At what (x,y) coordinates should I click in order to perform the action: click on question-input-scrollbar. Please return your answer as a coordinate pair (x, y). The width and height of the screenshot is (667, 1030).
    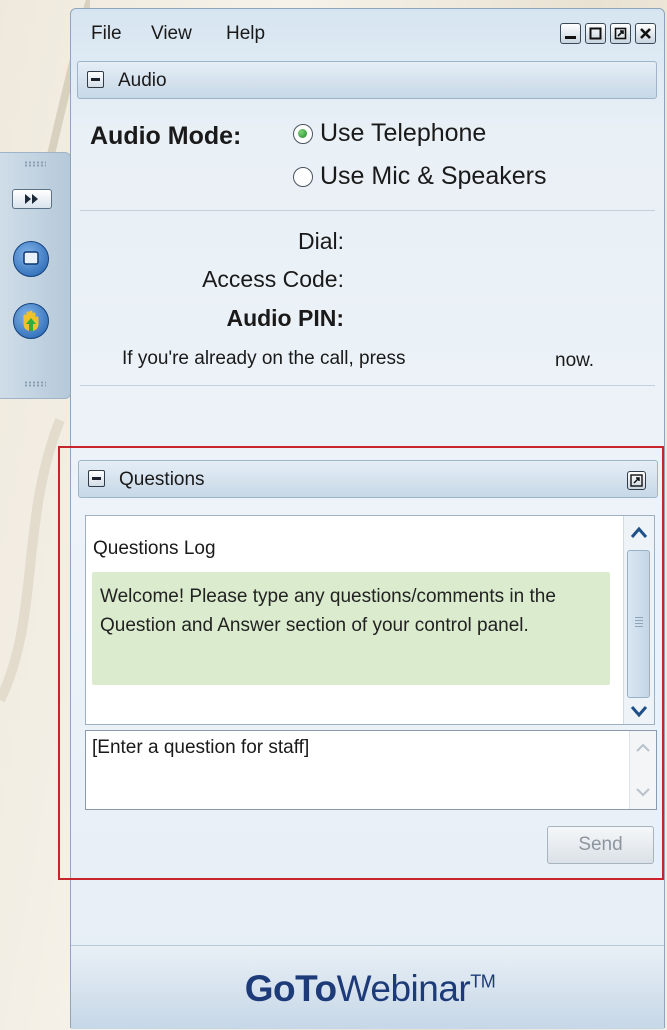
    Looking at the image, I should click on (642, 770).